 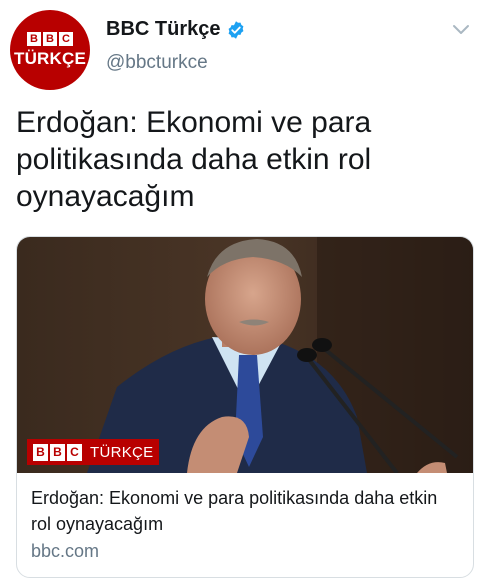 What do you see at coordinates (122, 452) in the screenshot?
I see `badge-text: TÜRKÇE` at bounding box center [122, 452].